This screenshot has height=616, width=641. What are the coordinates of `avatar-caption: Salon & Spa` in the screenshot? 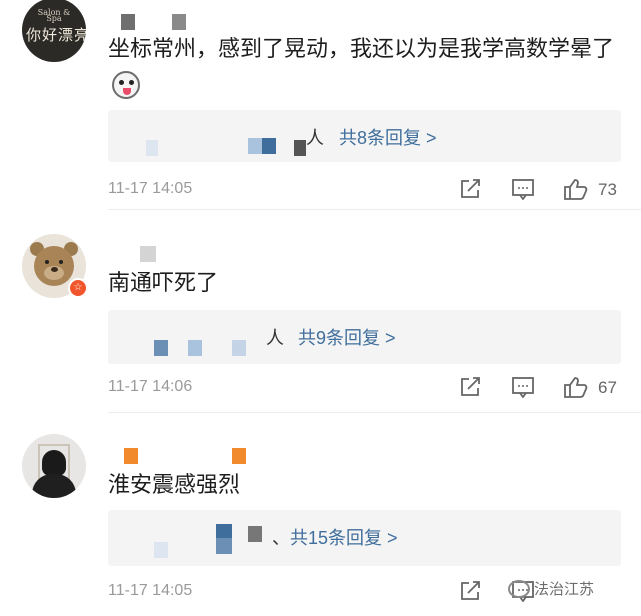 It's located at (54, 15).